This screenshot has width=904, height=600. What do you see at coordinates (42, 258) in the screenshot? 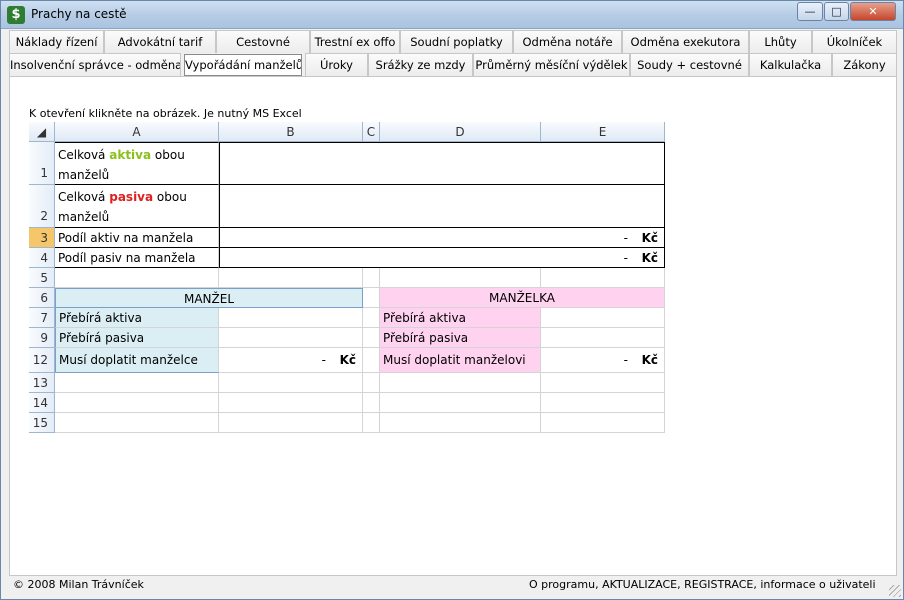
I see `row-header: 4` at bounding box center [42, 258].